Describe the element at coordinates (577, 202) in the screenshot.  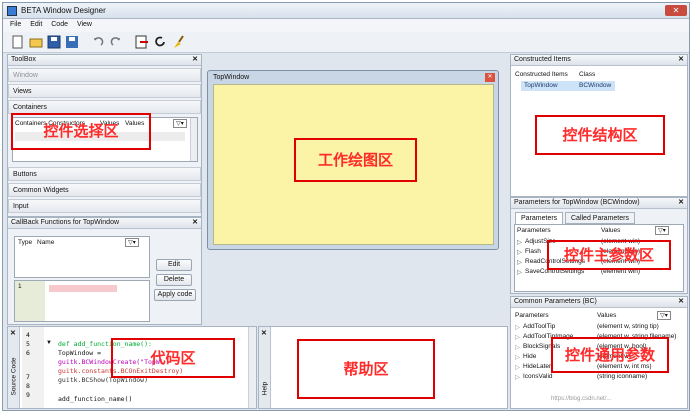
I see `parameters-title: Parameters for TopWindow (BCWindow)` at that location.